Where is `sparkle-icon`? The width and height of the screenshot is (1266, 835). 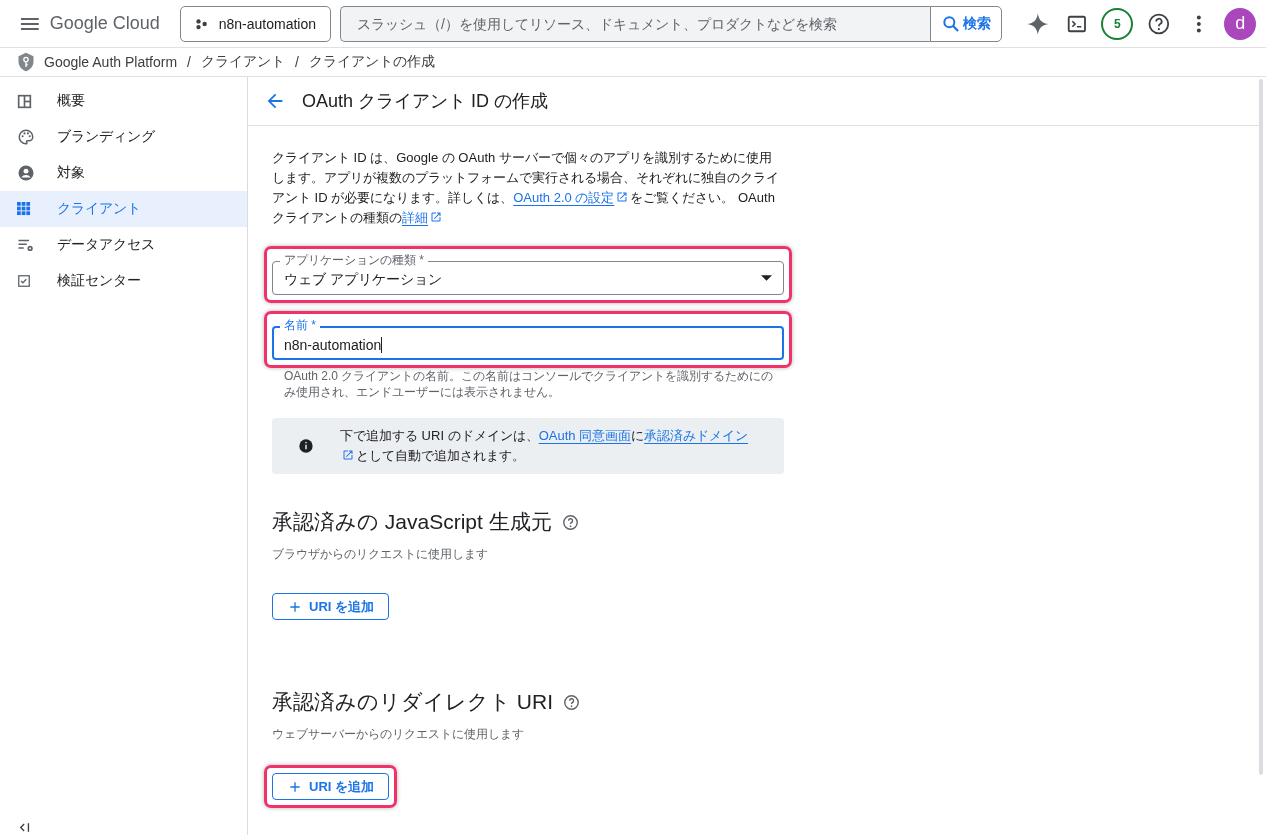 sparkle-icon is located at coordinates (1038, 23).